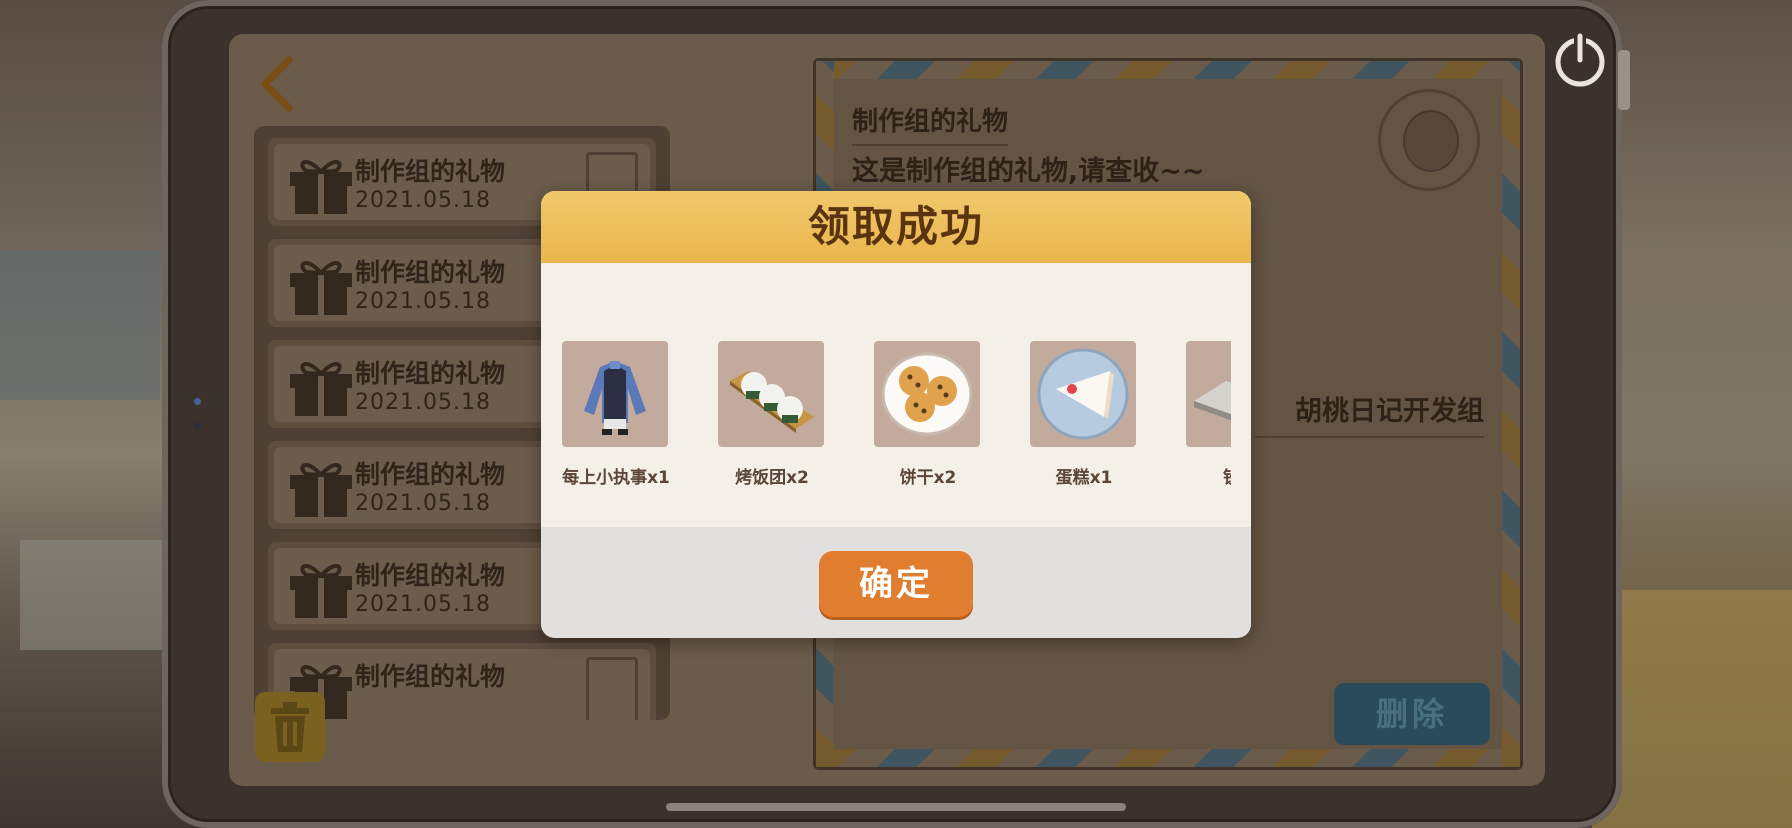 The image size is (1792, 828). I want to click on confirm-button: 确定, so click(896, 584).